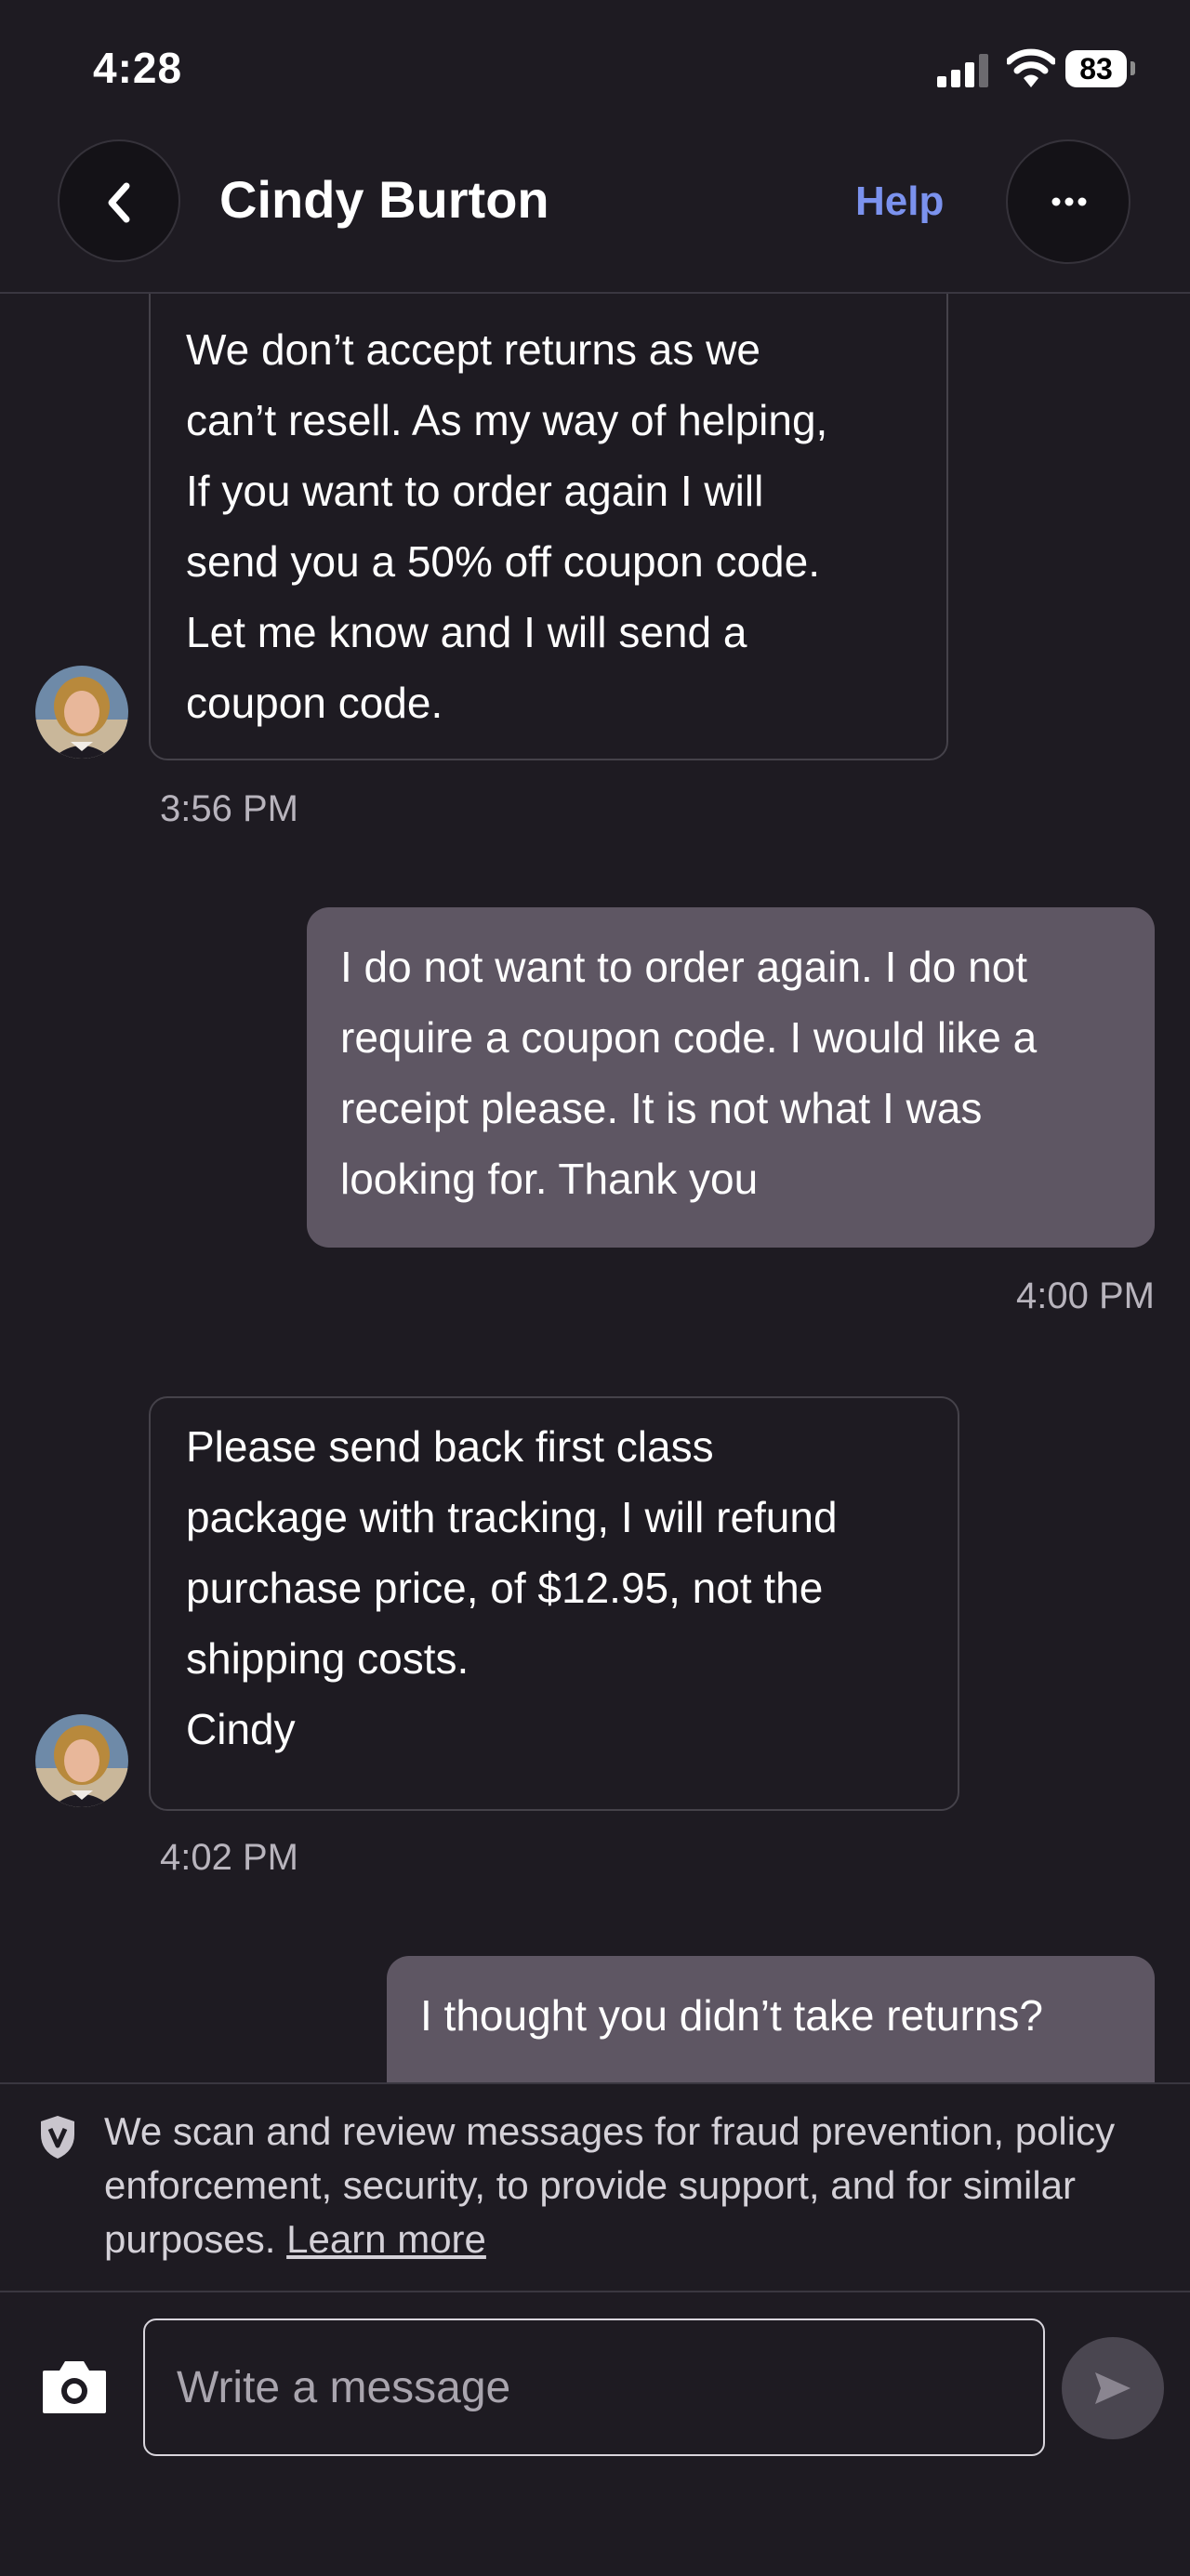 This screenshot has width=1190, height=2576. What do you see at coordinates (771, 2019) in the screenshot?
I see `outgoing-message: I thought you didn’t take returns?` at bounding box center [771, 2019].